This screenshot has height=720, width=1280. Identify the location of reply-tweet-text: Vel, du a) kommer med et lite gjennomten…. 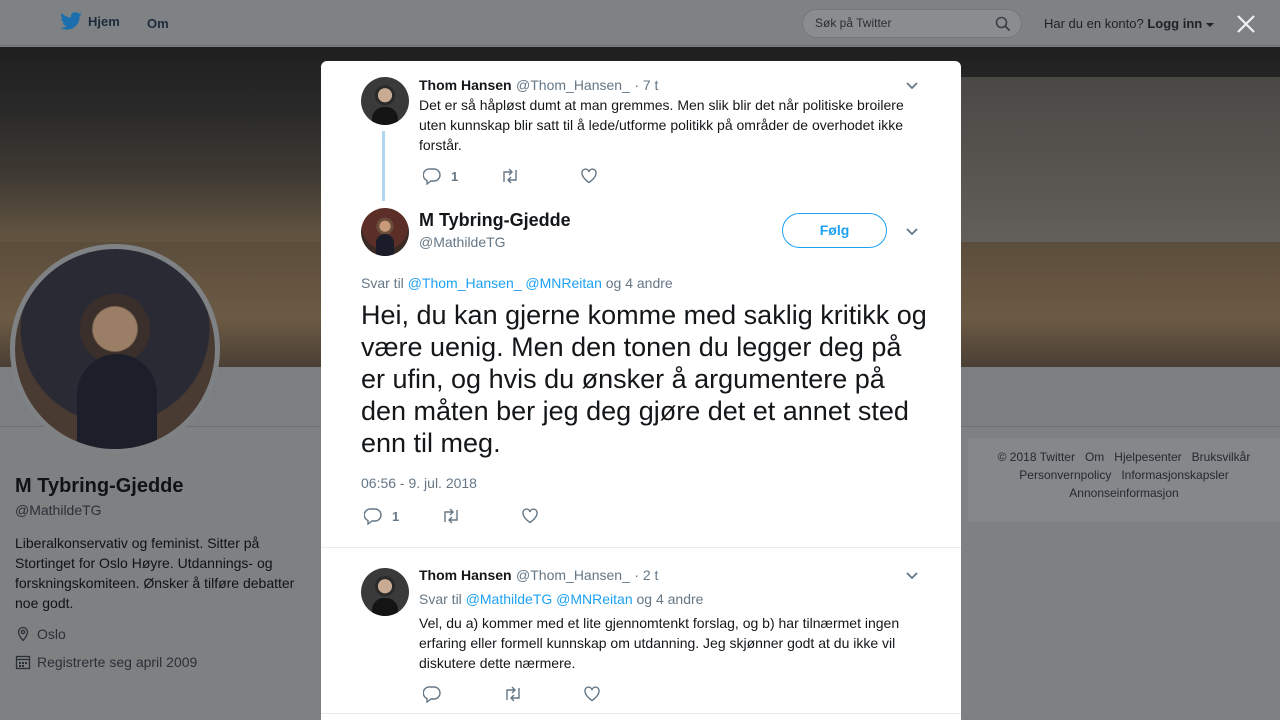
(659, 643).